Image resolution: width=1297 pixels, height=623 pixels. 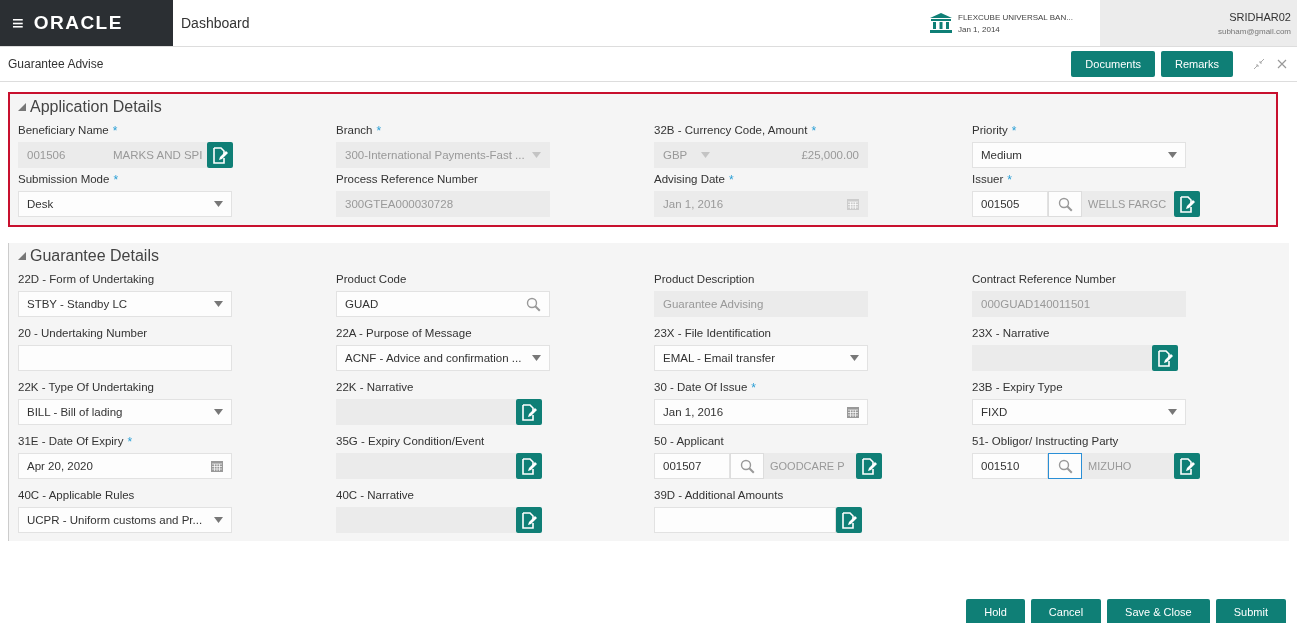 I want to click on bank-icon, so click(x=941, y=23).